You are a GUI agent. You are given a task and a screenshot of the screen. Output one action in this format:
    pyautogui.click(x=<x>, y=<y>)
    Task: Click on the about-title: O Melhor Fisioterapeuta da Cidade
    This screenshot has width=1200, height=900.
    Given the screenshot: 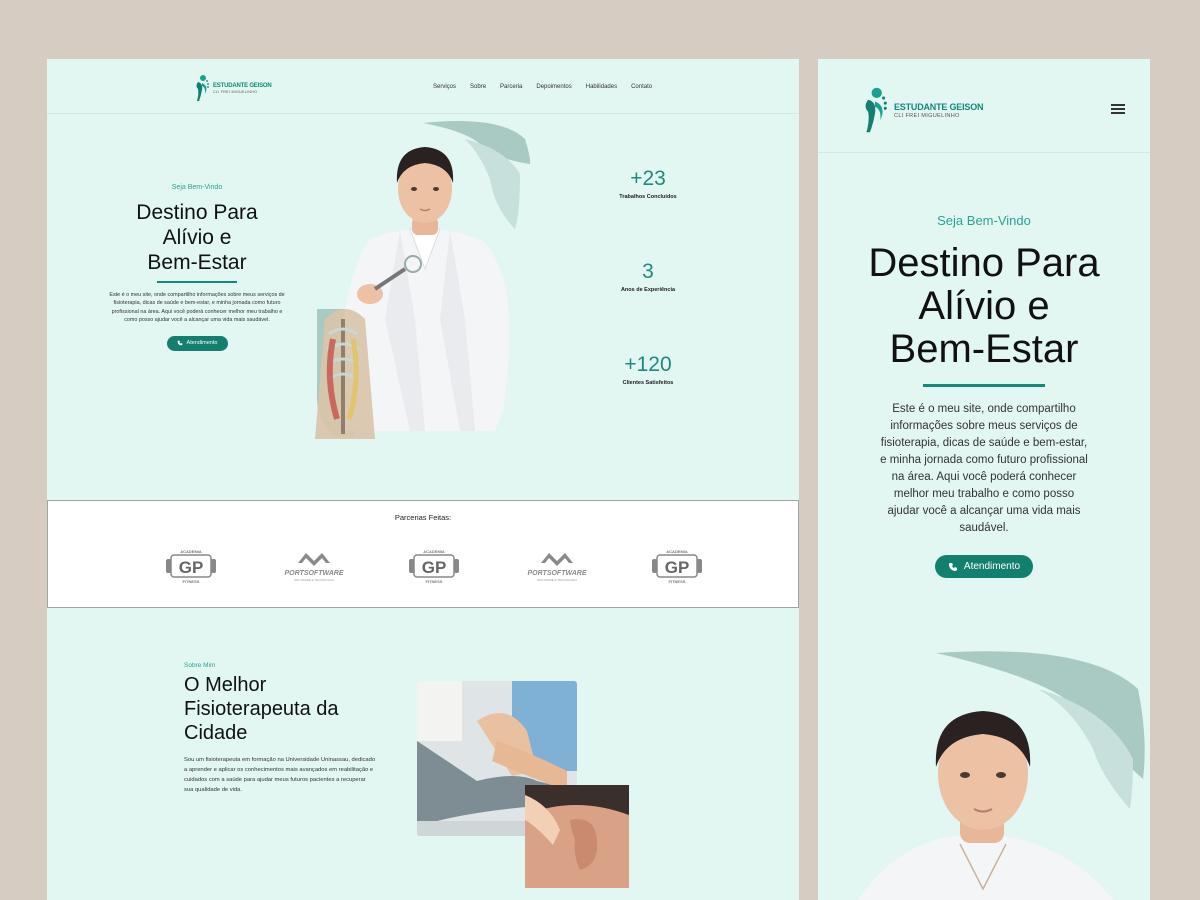 What is the action you would take?
    pyautogui.click(x=284, y=709)
    